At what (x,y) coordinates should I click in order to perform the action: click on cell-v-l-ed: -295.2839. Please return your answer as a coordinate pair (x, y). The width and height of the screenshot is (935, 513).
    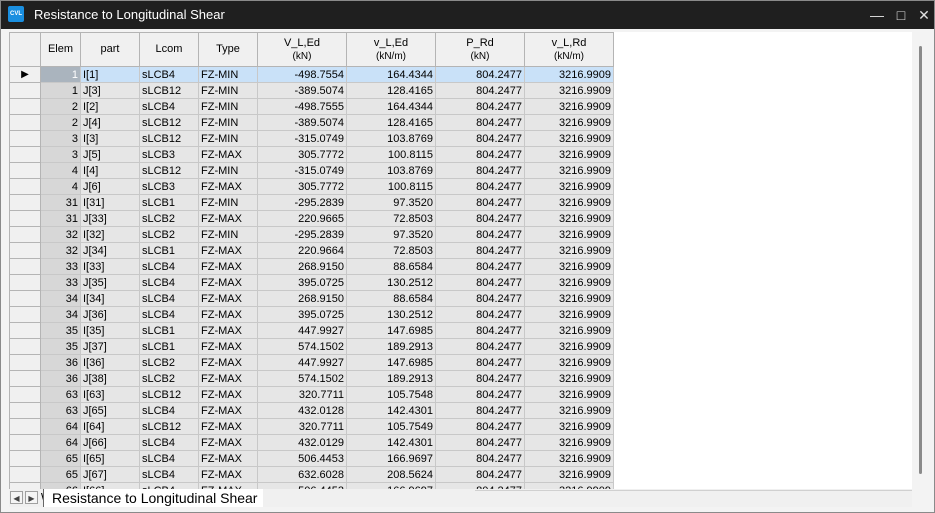
    Looking at the image, I should click on (302, 202).